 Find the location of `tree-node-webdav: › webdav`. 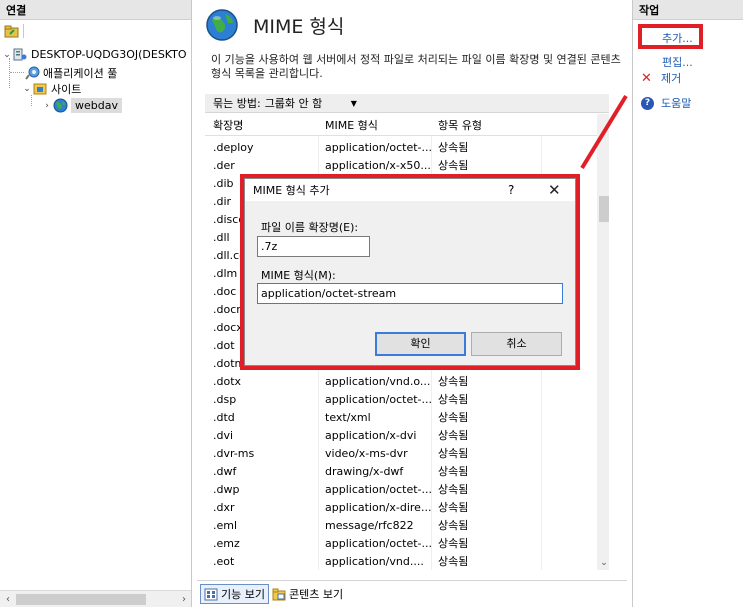

tree-node-webdav: › webdav is located at coordinates (82, 105).